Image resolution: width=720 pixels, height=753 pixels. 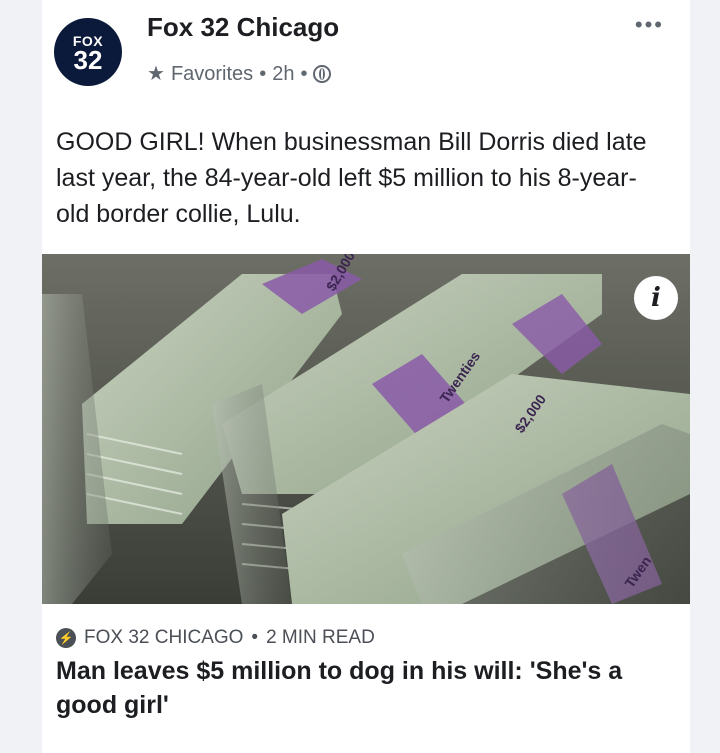 What do you see at coordinates (320, 637) in the screenshot?
I see `link-read-time: 2 MIN READ` at bounding box center [320, 637].